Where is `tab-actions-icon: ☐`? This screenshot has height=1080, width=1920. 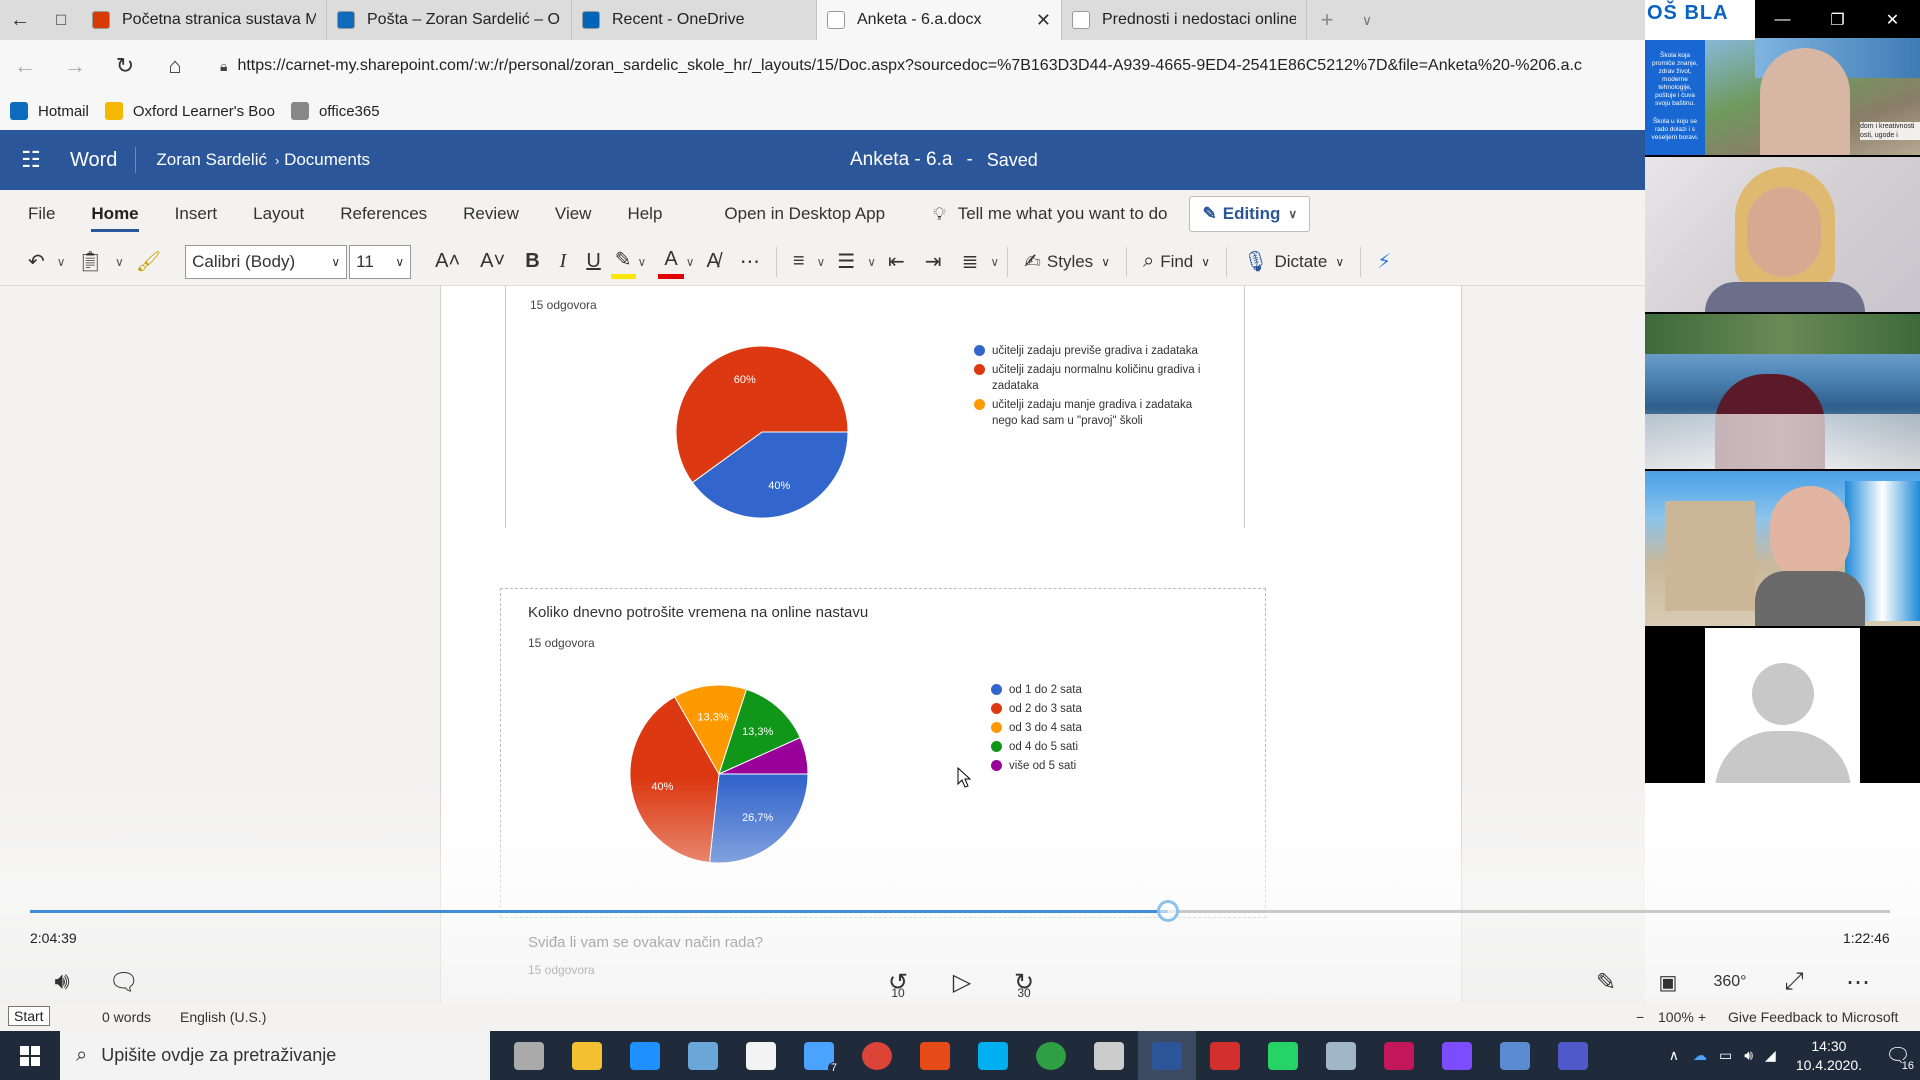 tab-actions-icon: ☐ is located at coordinates (61, 20).